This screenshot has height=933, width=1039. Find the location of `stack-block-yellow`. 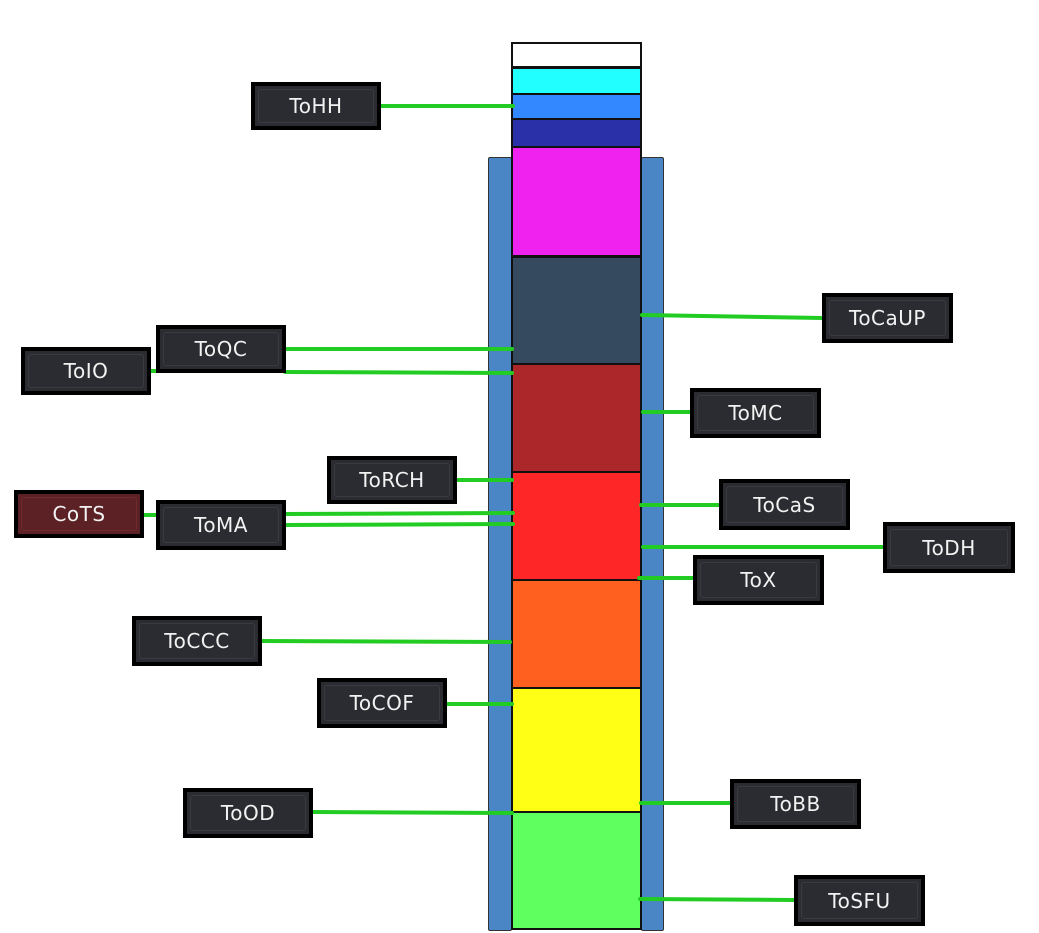

stack-block-yellow is located at coordinates (576, 750).